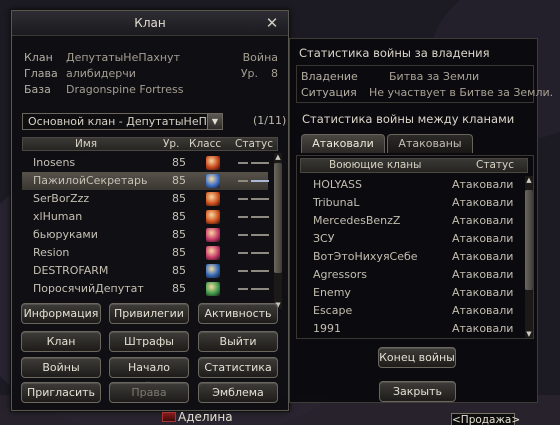  What do you see at coordinates (205, 417) in the screenshot?
I see `player-nameplate: Аделина` at bounding box center [205, 417].